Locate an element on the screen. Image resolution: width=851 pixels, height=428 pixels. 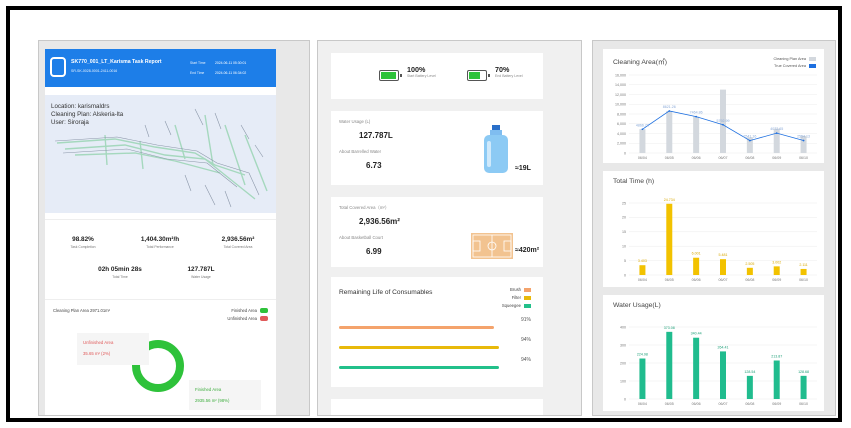
user-text: User: Siroraja is located at coordinates (70, 122).